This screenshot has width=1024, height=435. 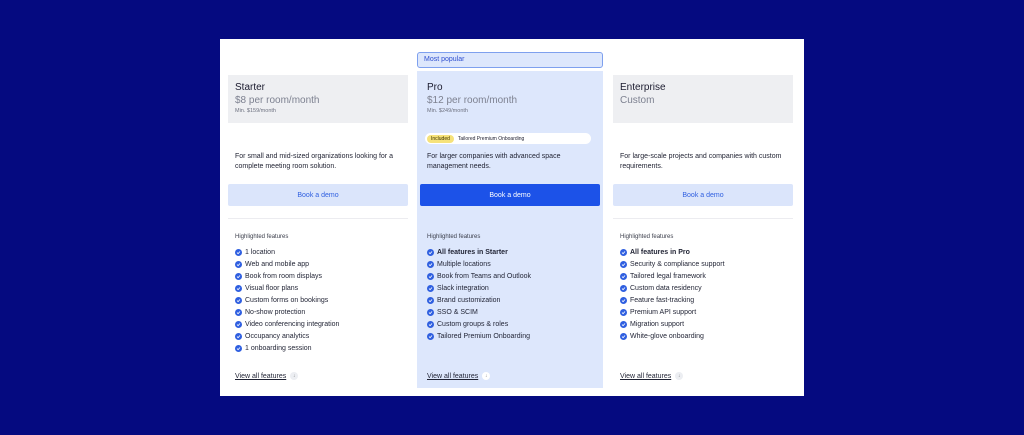 What do you see at coordinates (260, 252) in the screenshot?
I see `feature-label: 1 location` at bounding box center [260, 252].